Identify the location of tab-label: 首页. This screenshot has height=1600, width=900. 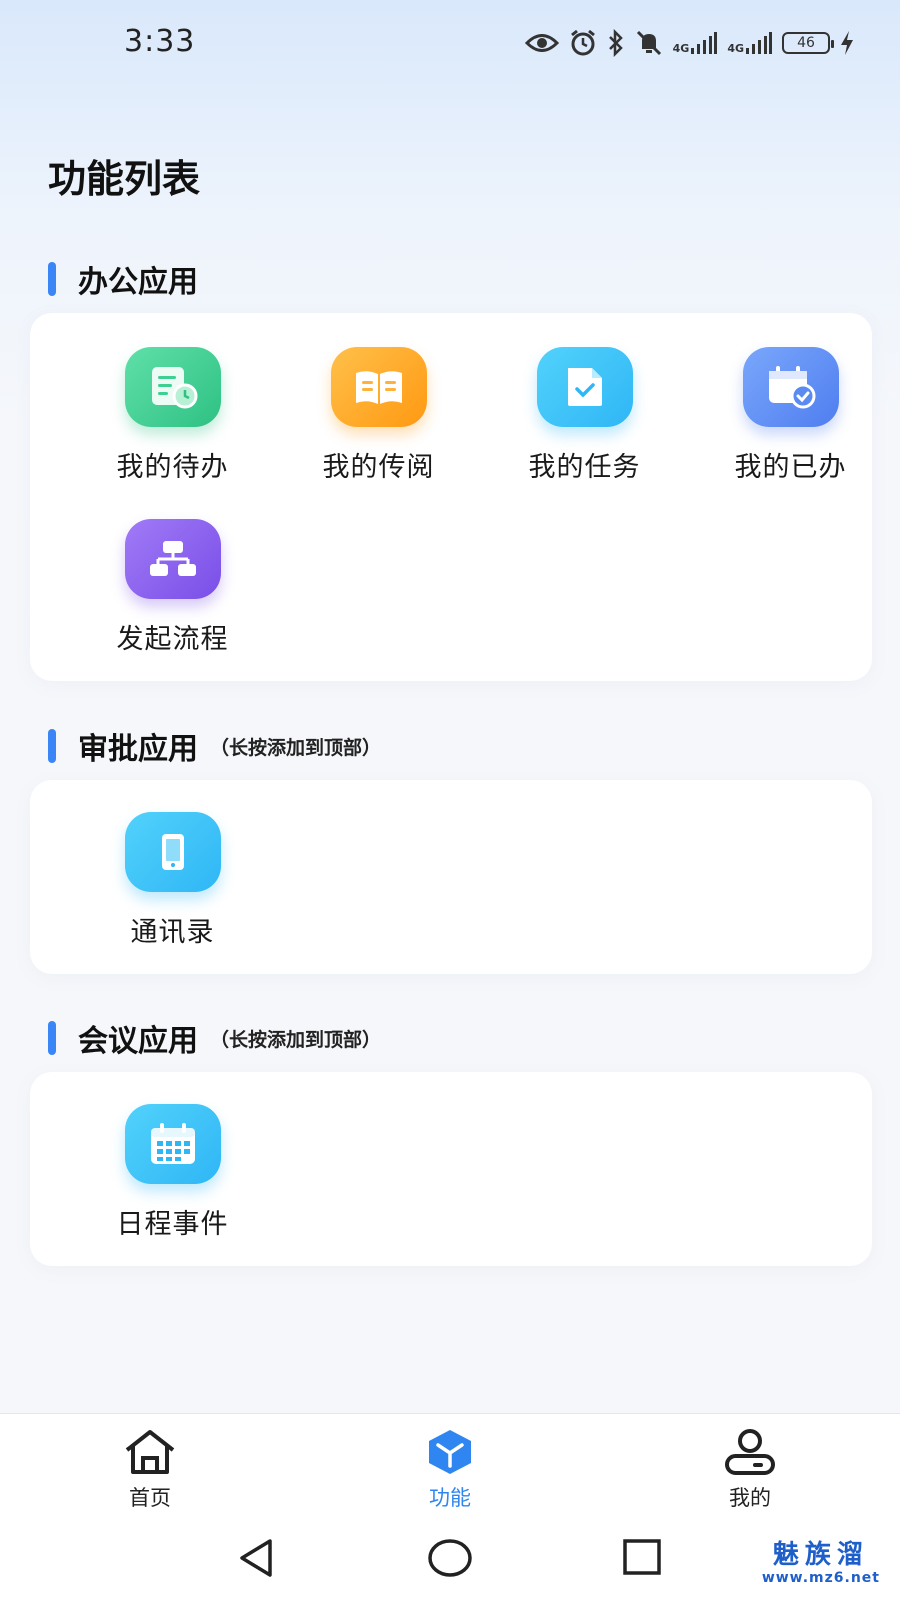
(150, 1498).